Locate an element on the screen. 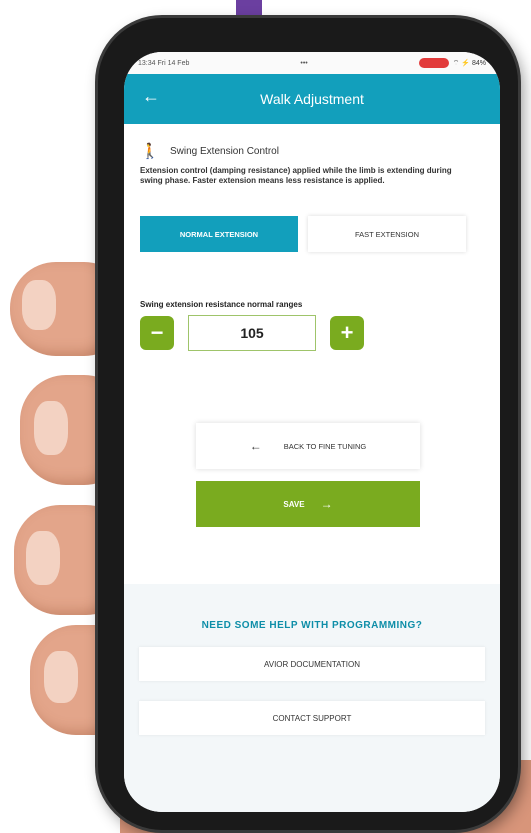 This screenshot has width=531, height=833. app-bar: ← Walk Adjustment is located at coordinates (312, 99).